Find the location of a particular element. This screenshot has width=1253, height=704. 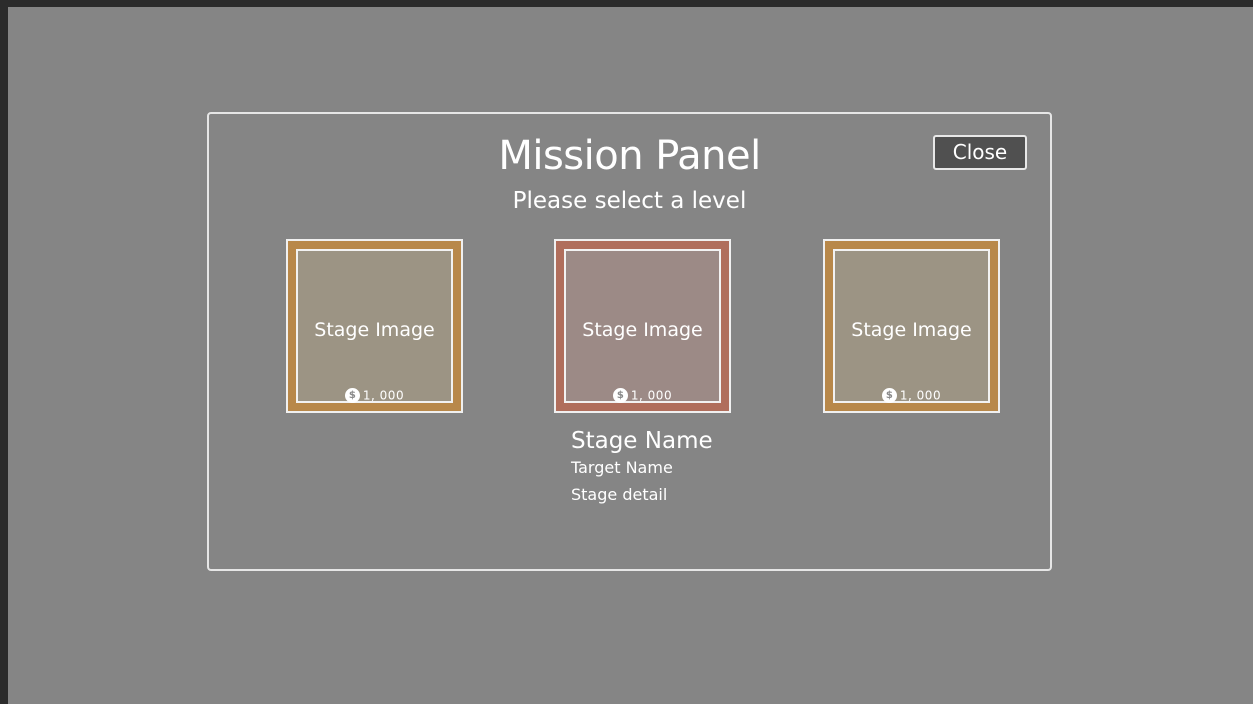

panel-title: Mission Panel is located at coordinates (629, 156).